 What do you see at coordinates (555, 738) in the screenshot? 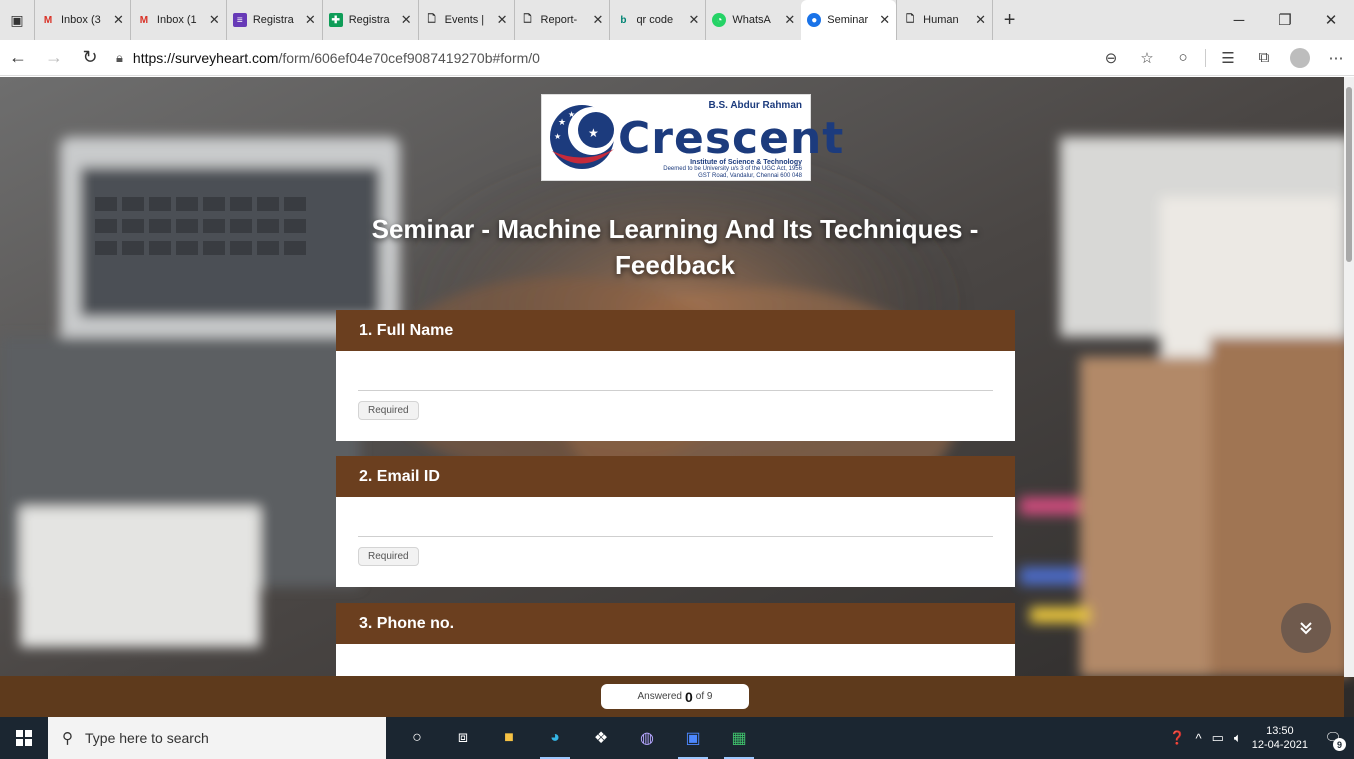
I see `edge-browser-icon: ◕` at bounding box center [555, 738].